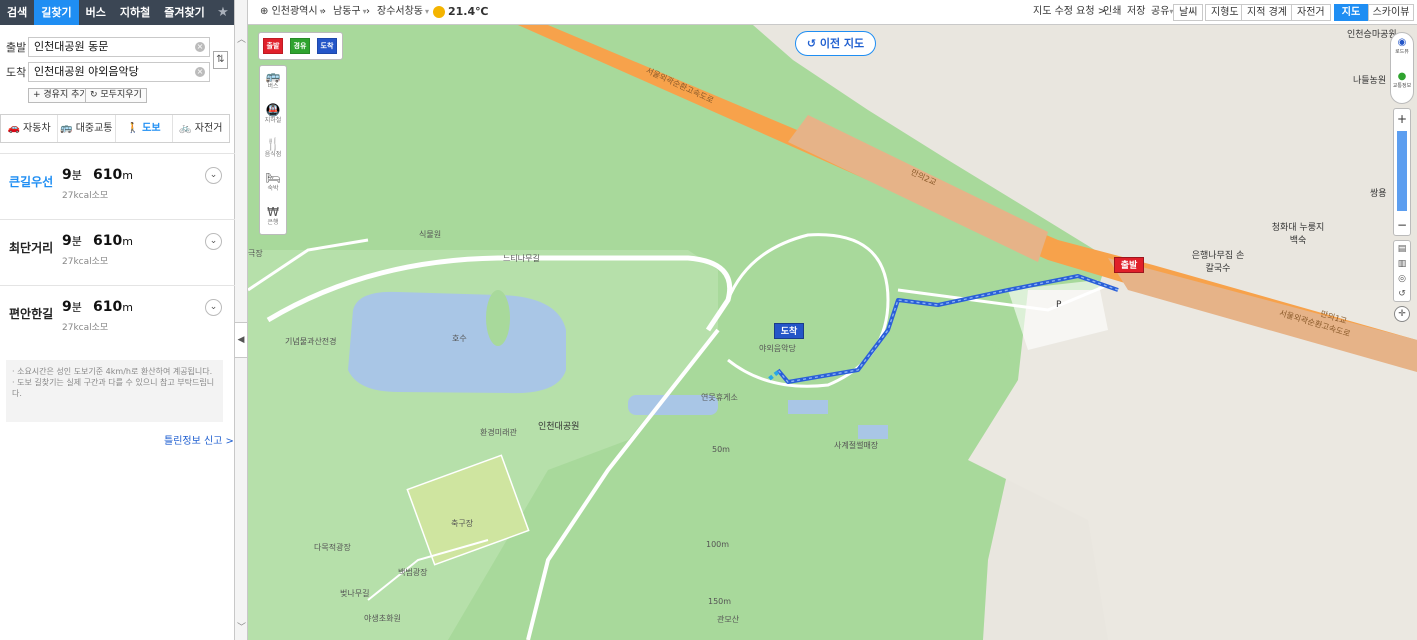  Describe the element at coordinates (719, 397) in the screenshot. I see `poi-label: 연못휴게소` at that location.